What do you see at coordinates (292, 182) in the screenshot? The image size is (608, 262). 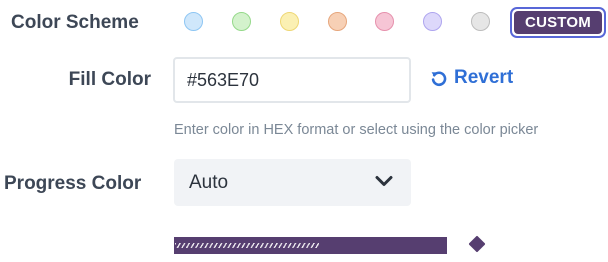 I see `progress-color-select: Auto` at bounding box center [292, 182].